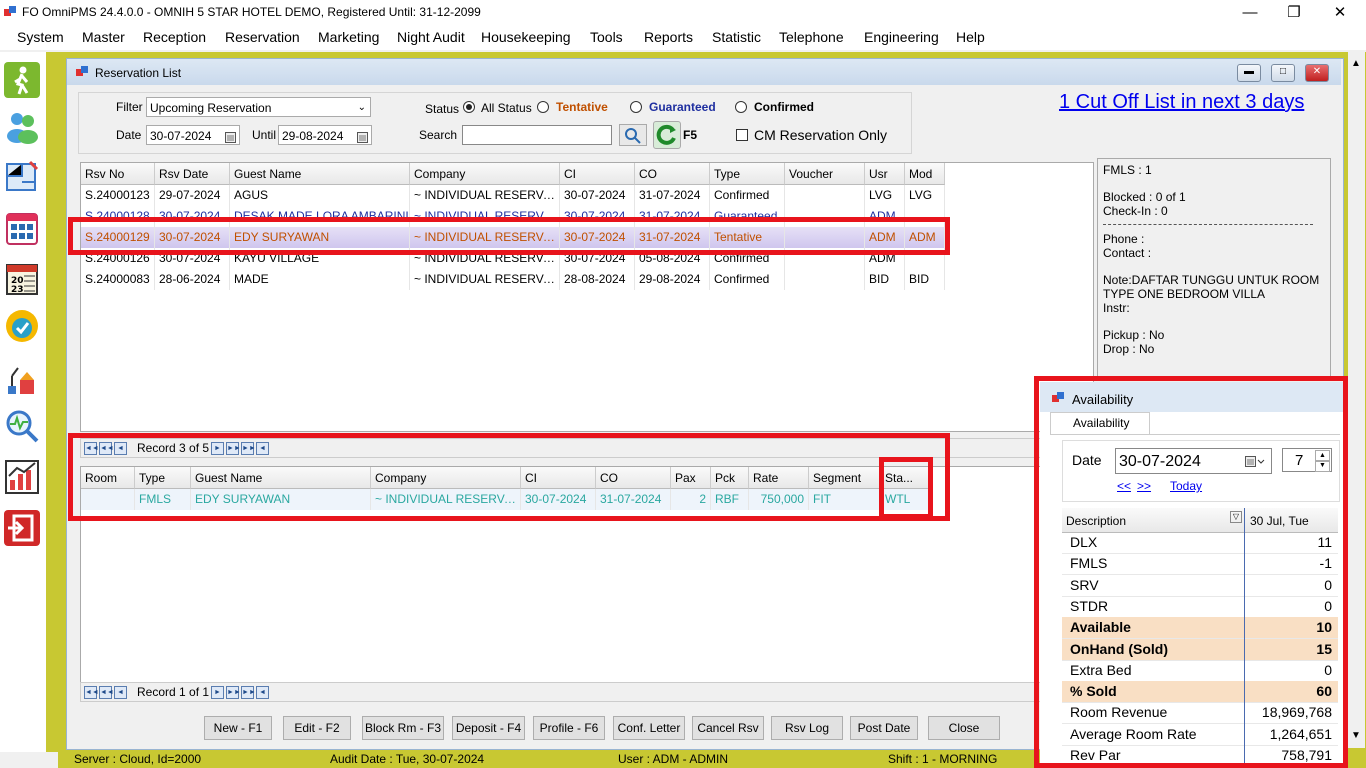  What do you see at coordinates (431, 37) in the screenshot?
I see `menu-night-audit: Night Audit` at bounding box center [431, 37].